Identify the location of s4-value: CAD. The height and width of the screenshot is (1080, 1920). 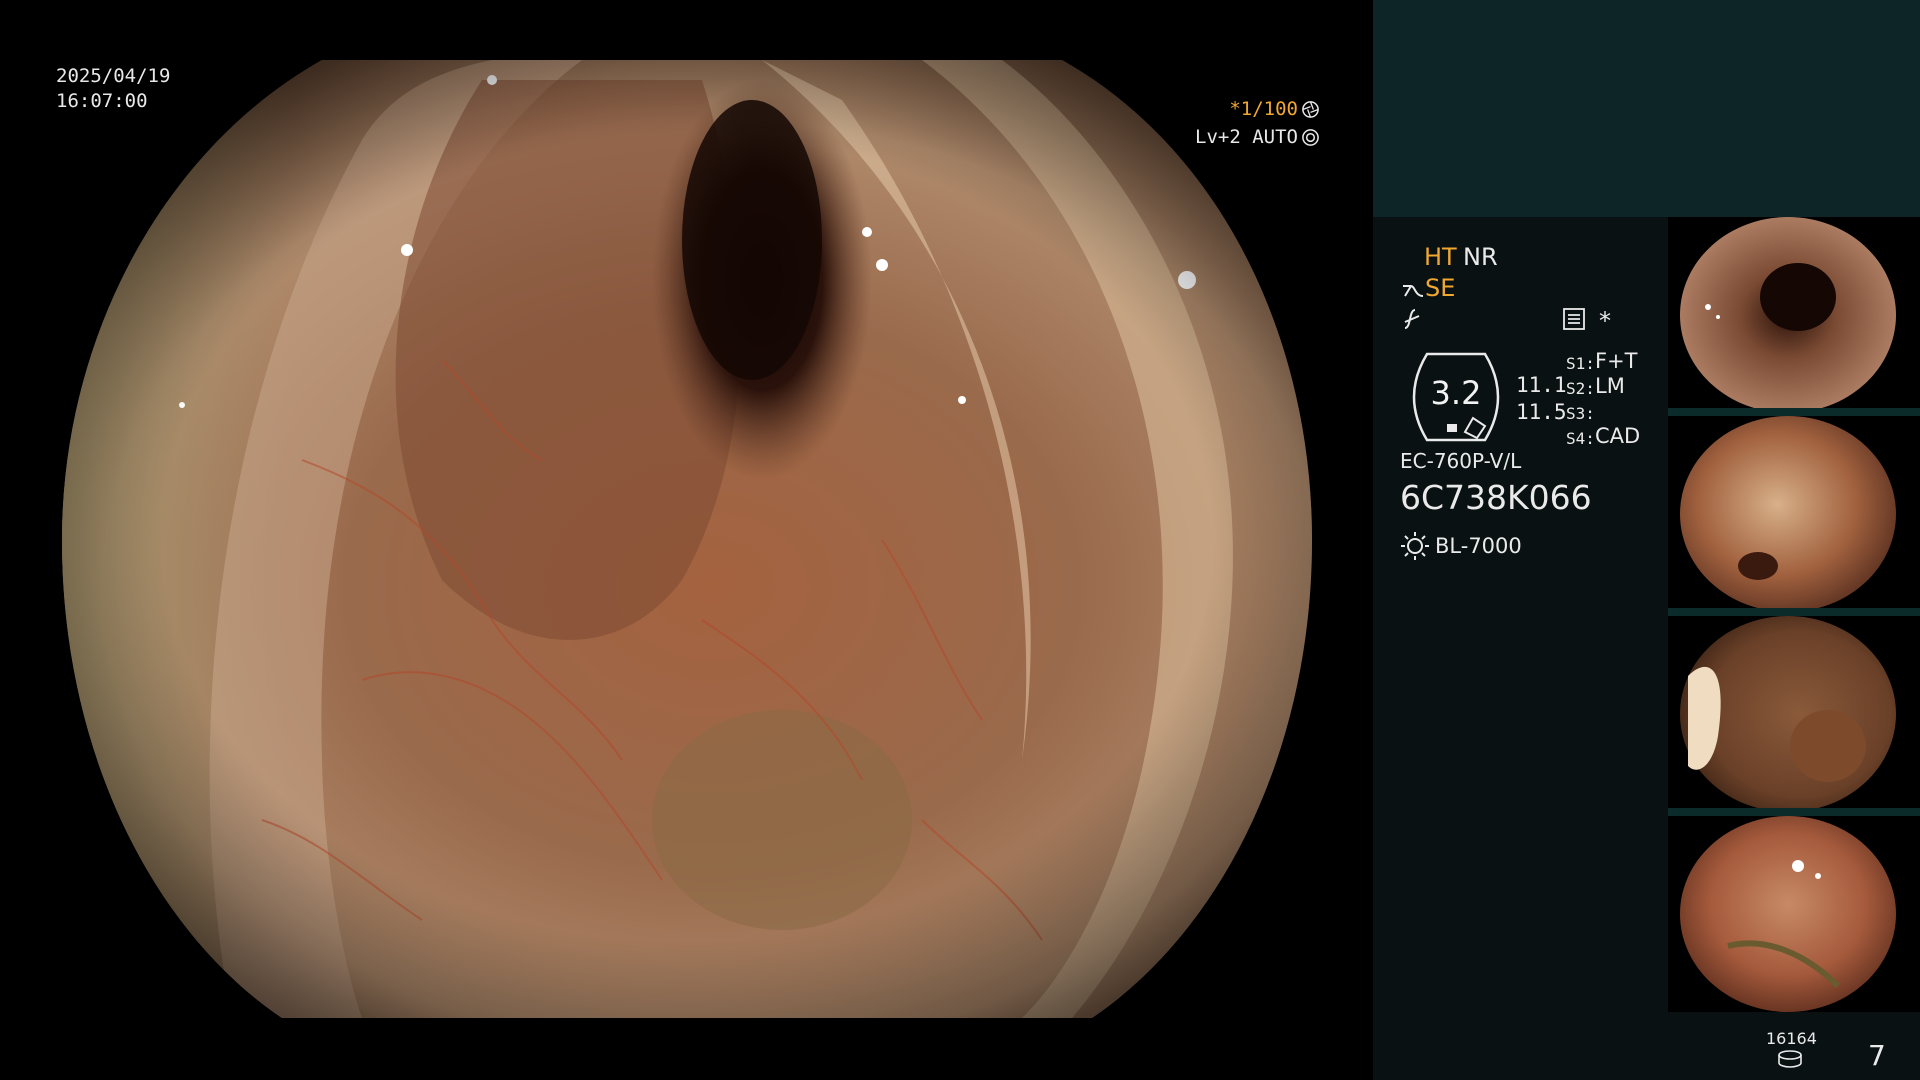
(1618, 436).